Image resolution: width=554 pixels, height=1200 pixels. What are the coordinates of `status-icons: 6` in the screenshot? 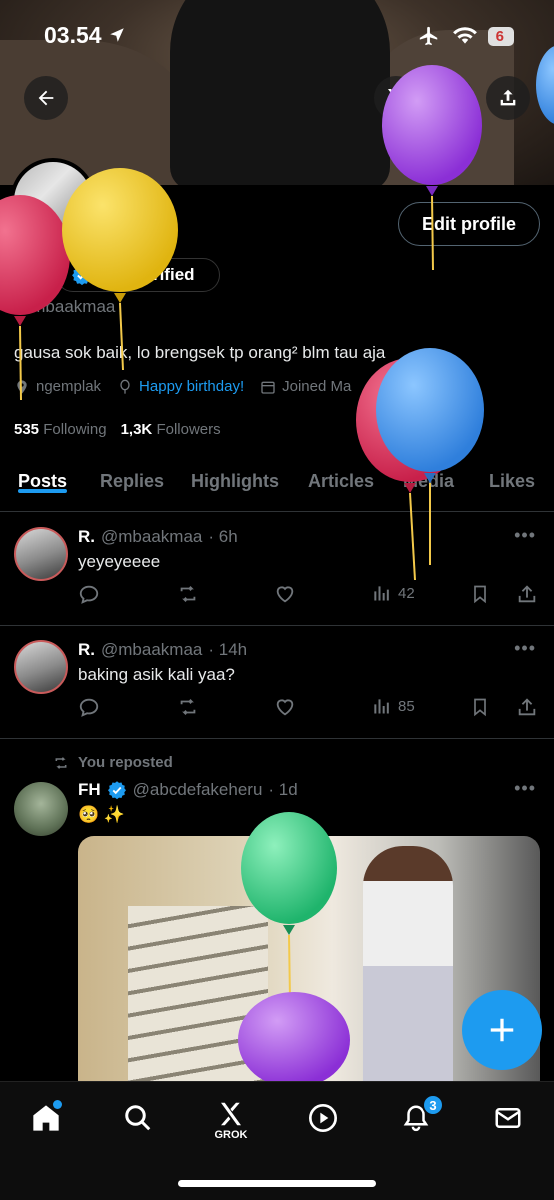 It's located at (465, 36).